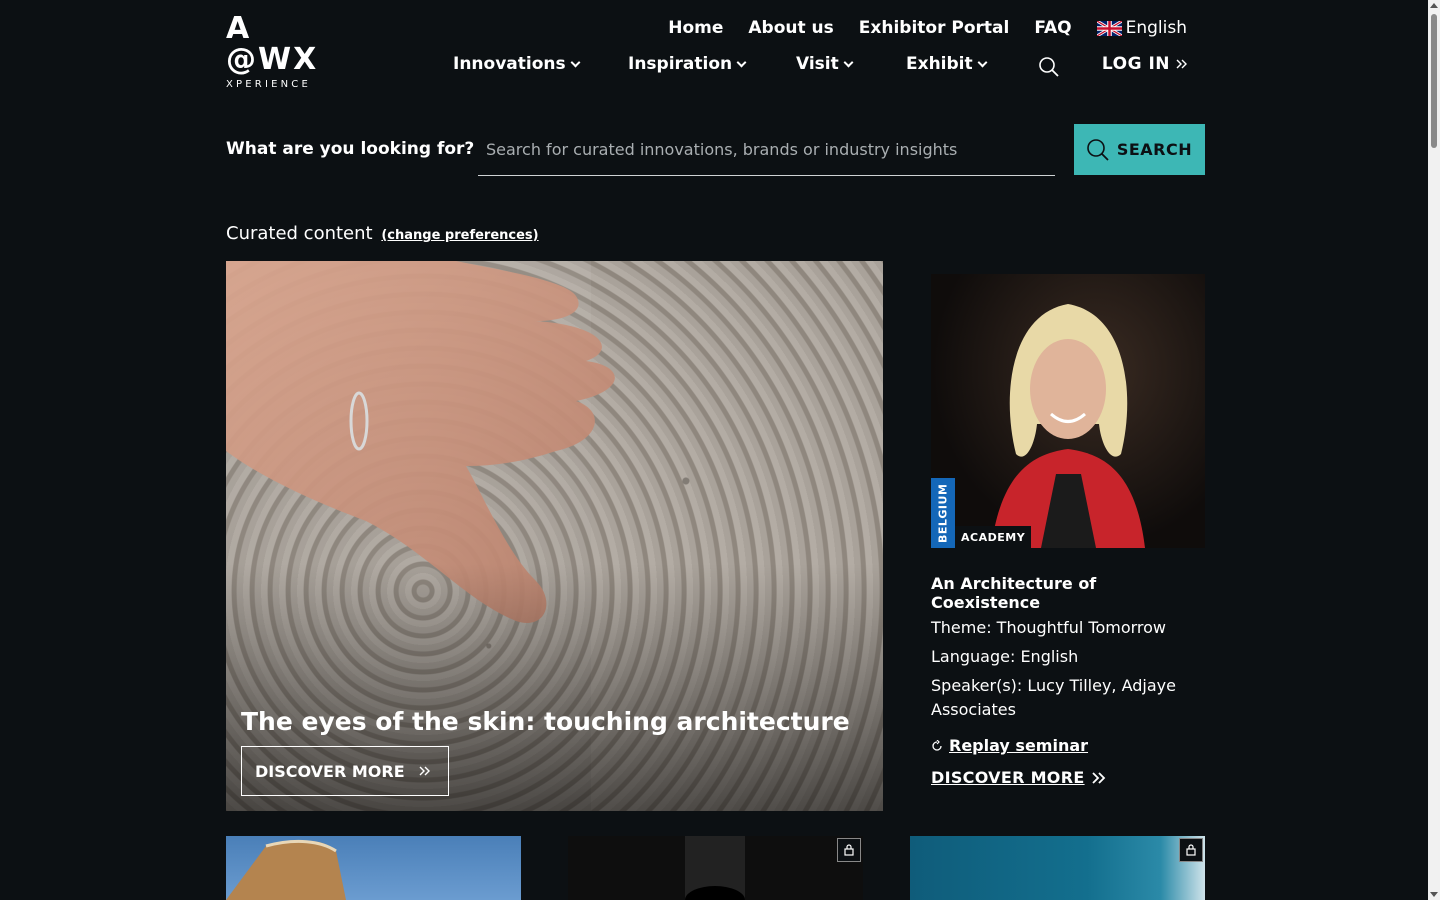 Image resolution: width=1440 pixels, height=900 pixels. What do you see at coordinates (1005, 656) in the screenshot?
I see `card-language: Language: English` at bounding box center [1005, 656].